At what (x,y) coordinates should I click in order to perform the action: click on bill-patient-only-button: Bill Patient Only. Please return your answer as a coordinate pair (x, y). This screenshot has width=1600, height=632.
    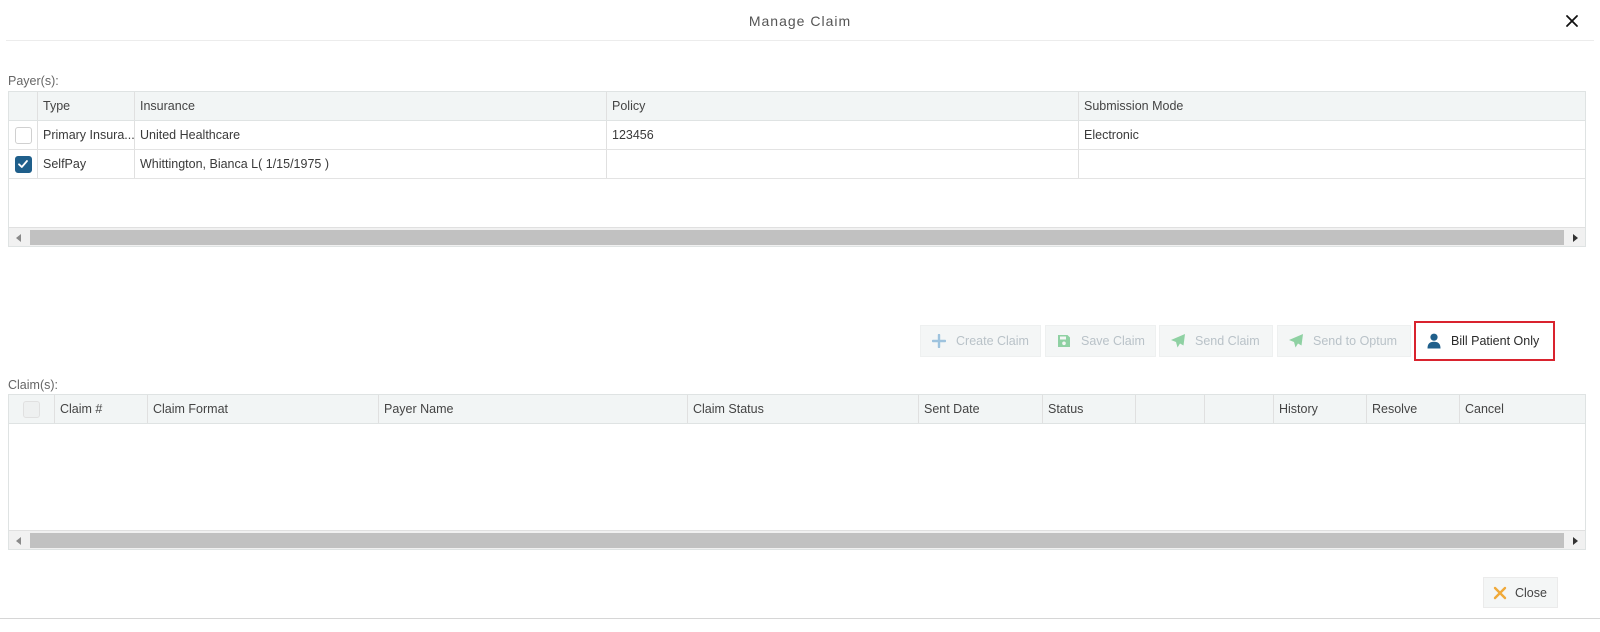
    Looking at the image, I should click on (1484, 341).